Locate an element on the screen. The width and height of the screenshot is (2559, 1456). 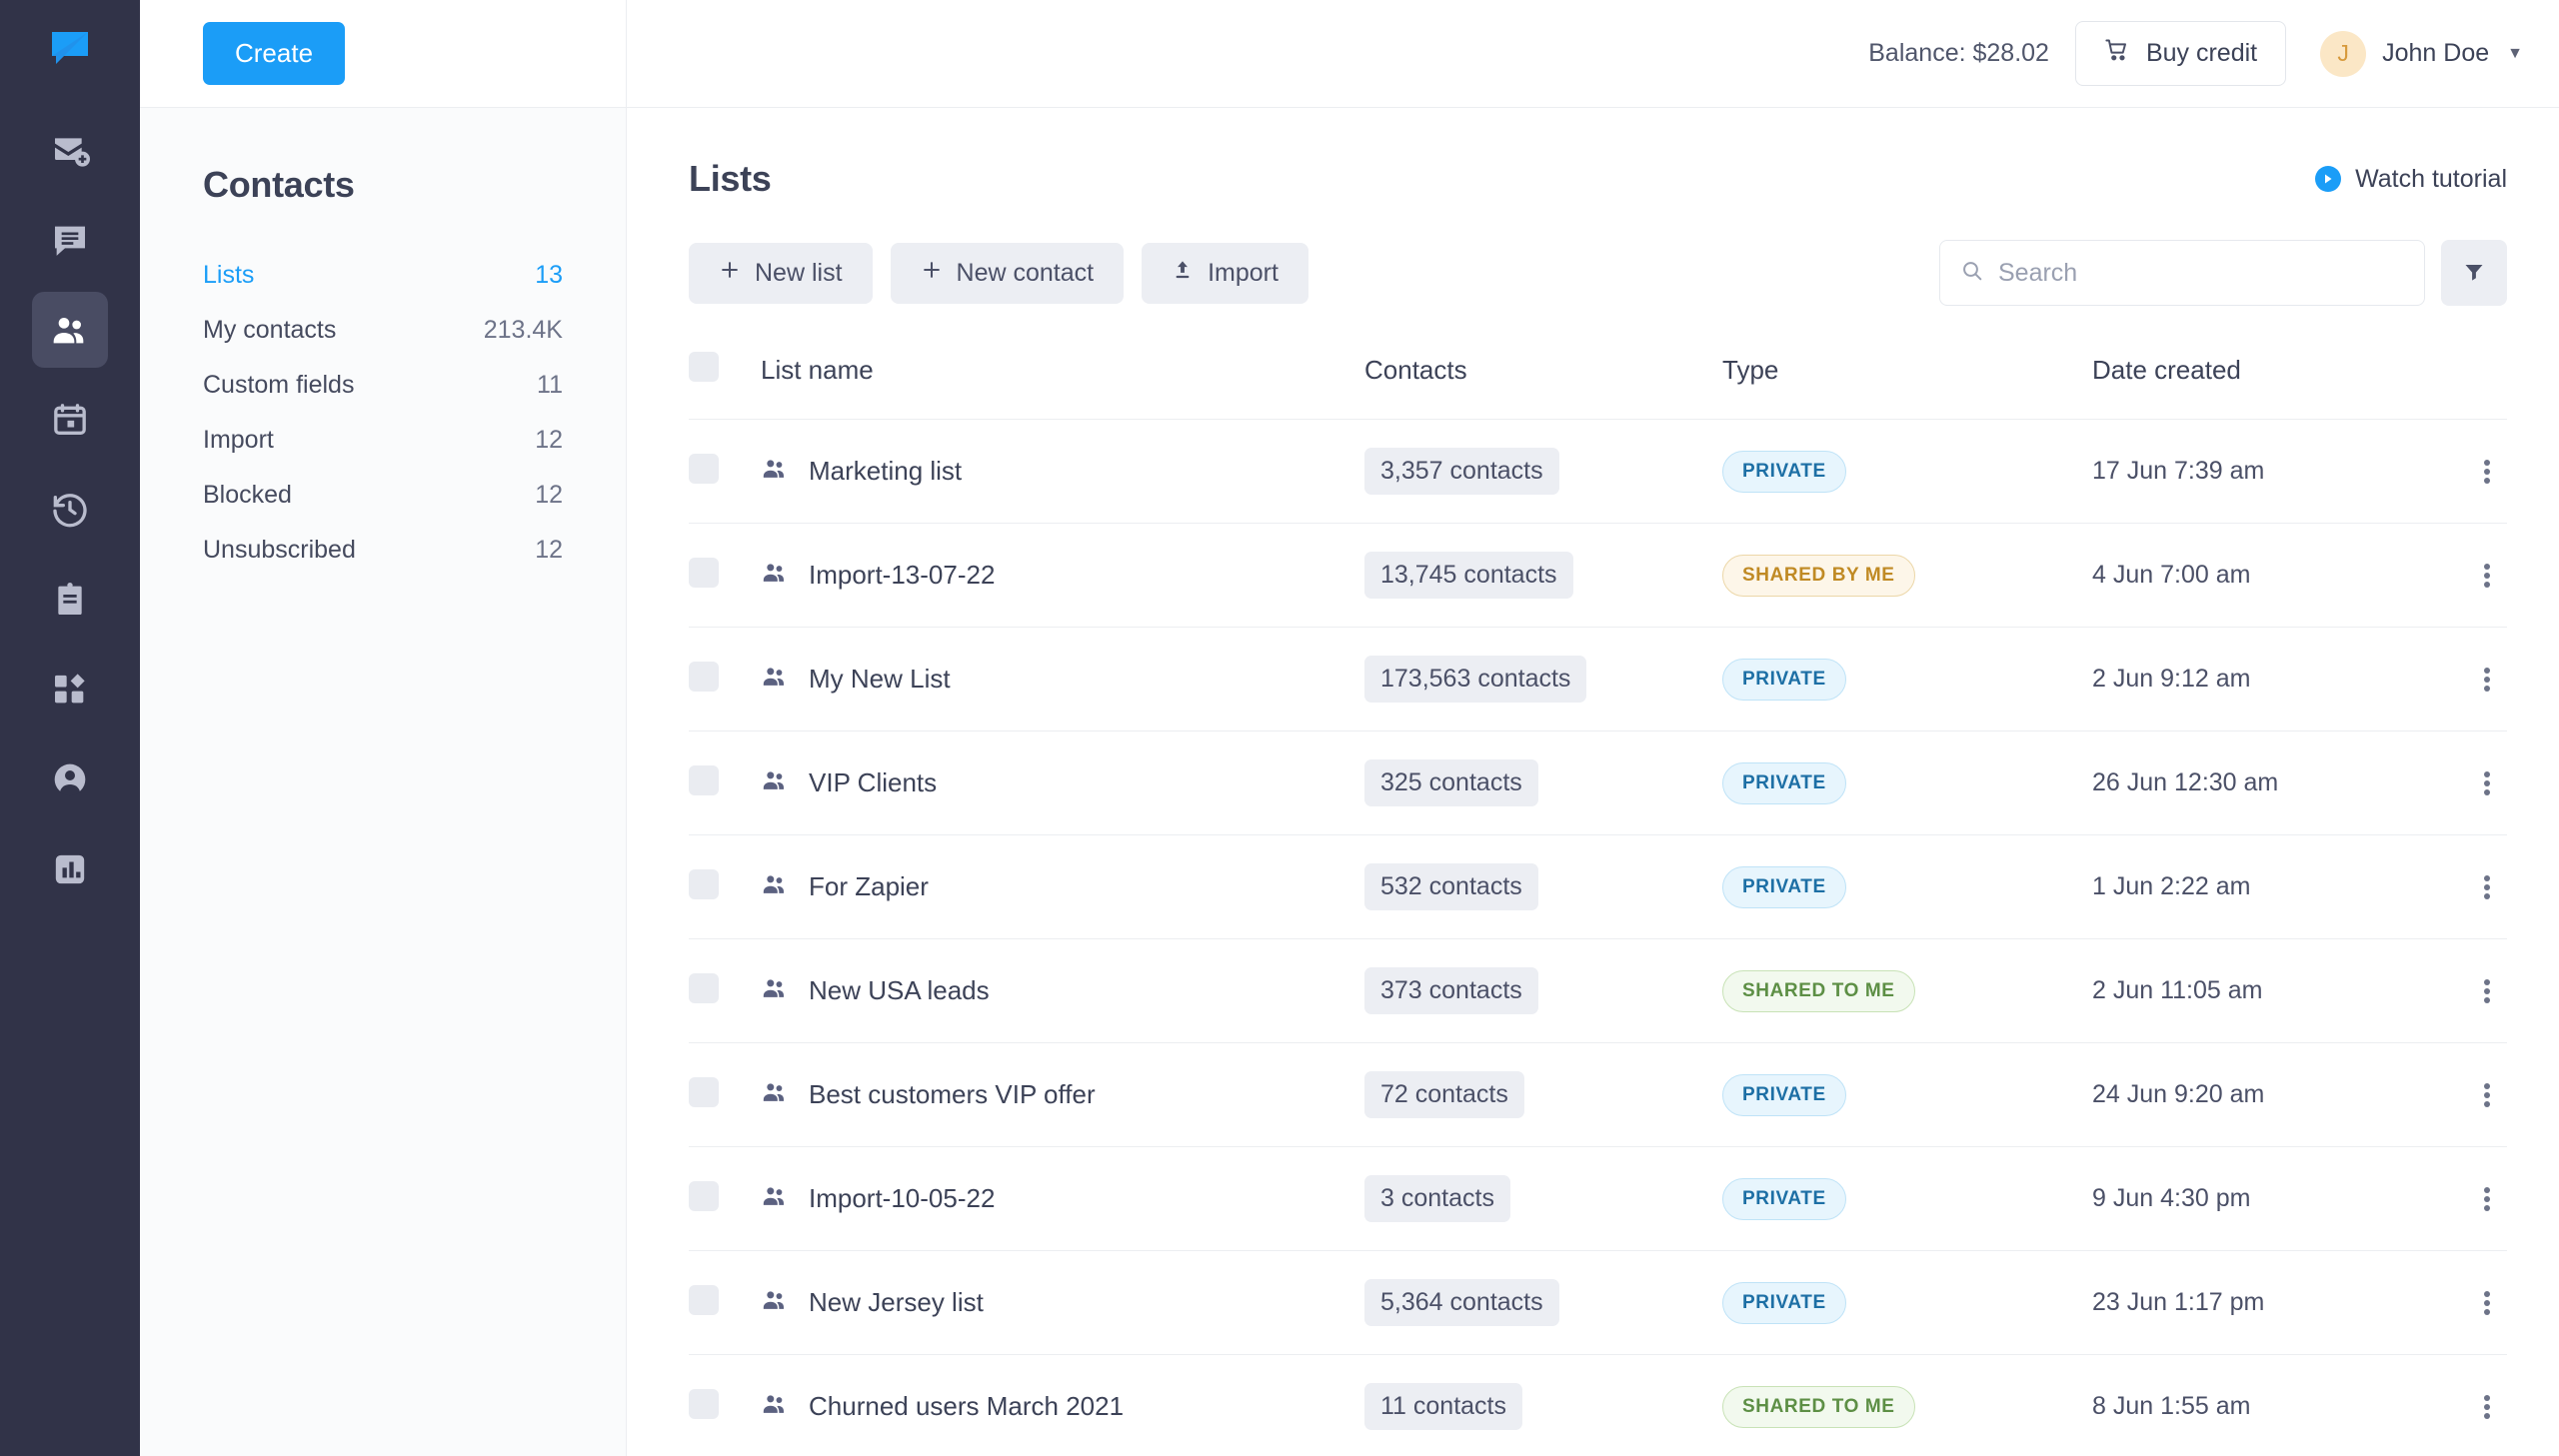
chevron-down-icon: ▼ is located at coordinates (2515, 53).